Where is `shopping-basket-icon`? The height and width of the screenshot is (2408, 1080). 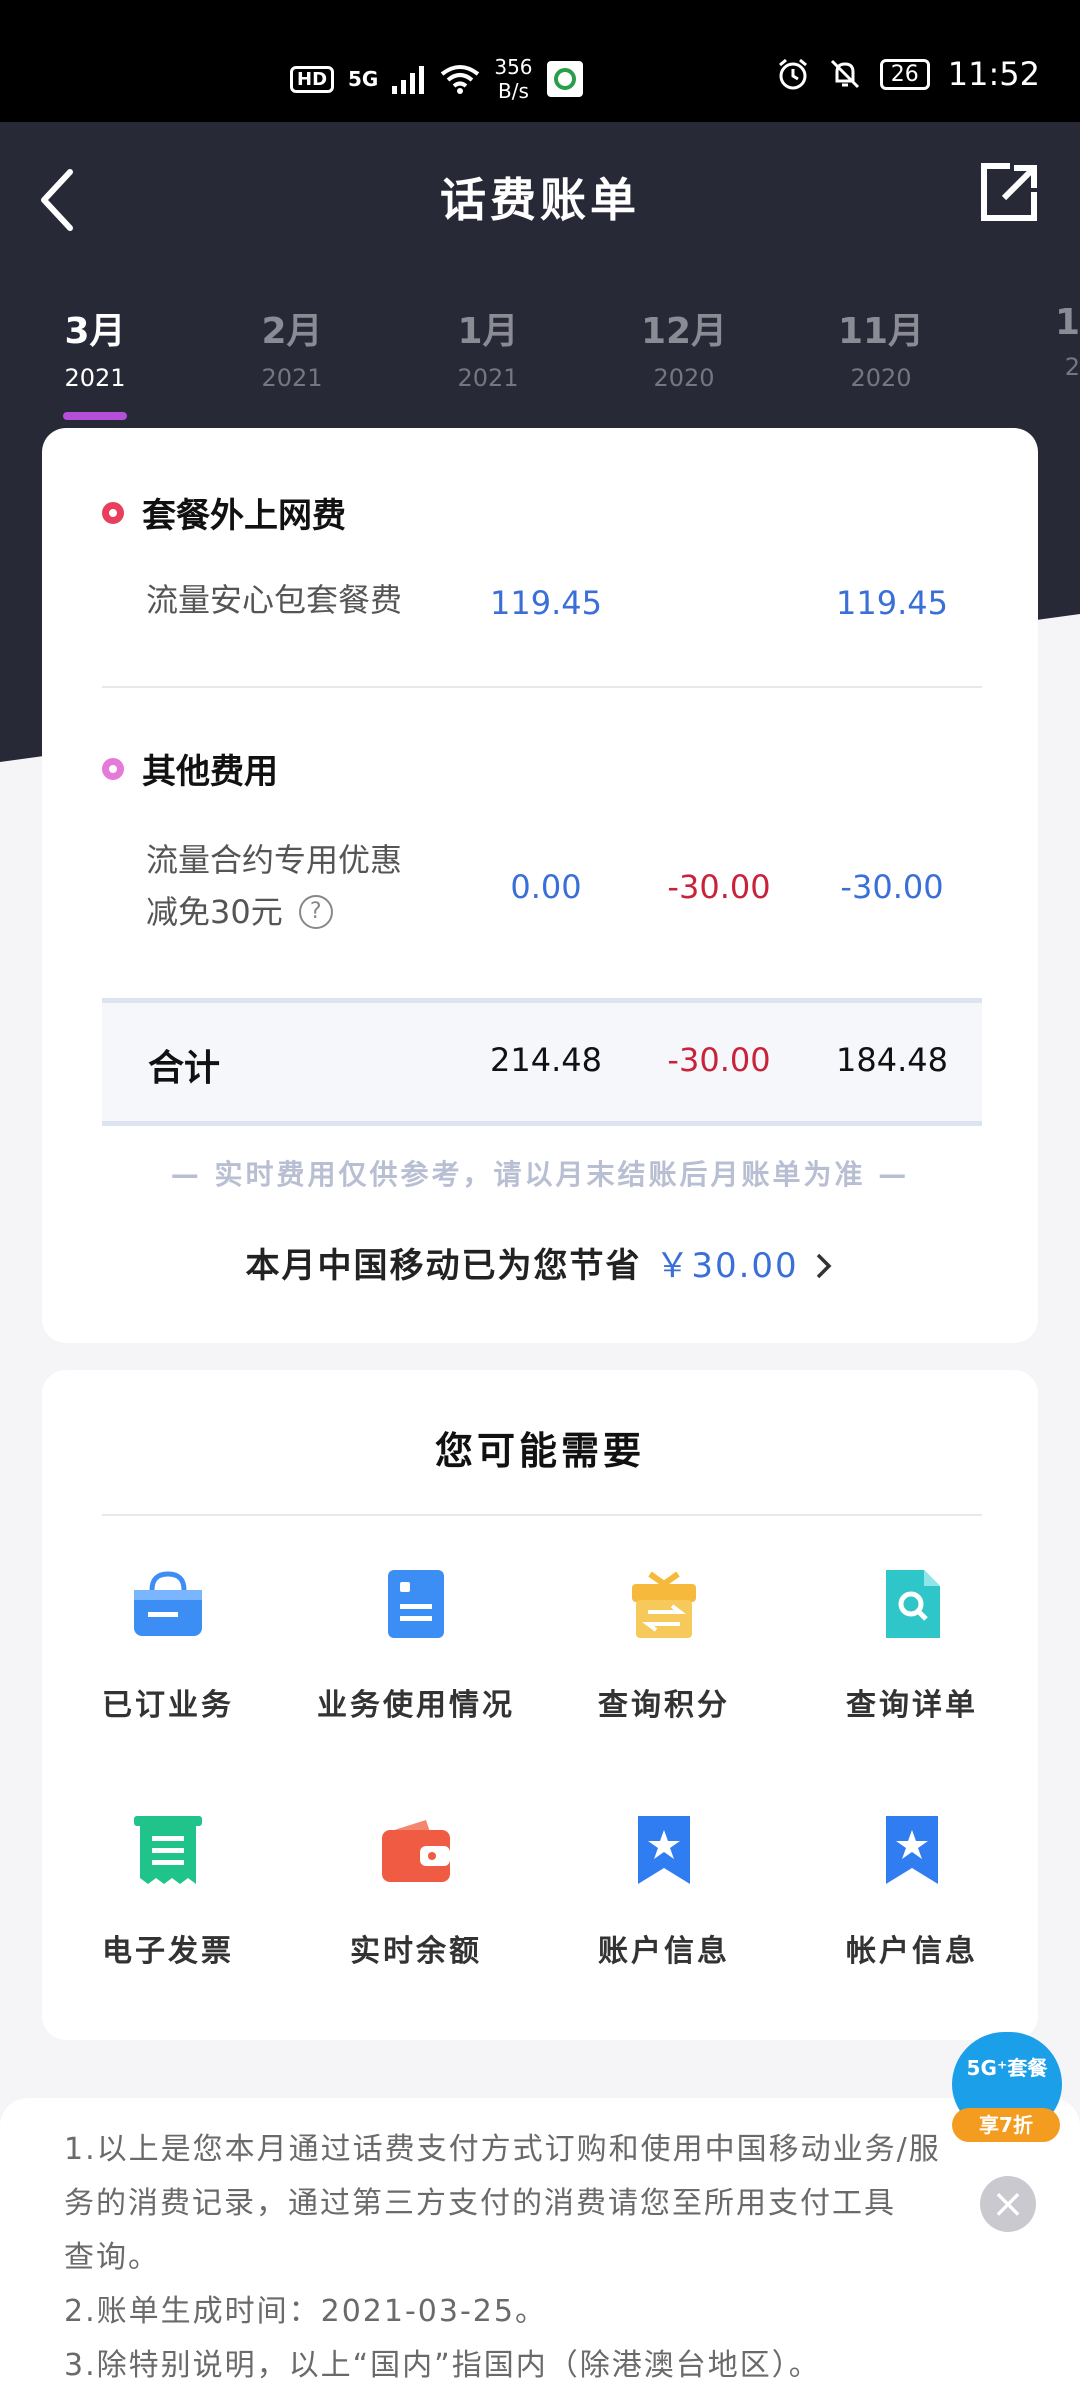 shopping-basket-icon is located at coordinates (168, 1604).